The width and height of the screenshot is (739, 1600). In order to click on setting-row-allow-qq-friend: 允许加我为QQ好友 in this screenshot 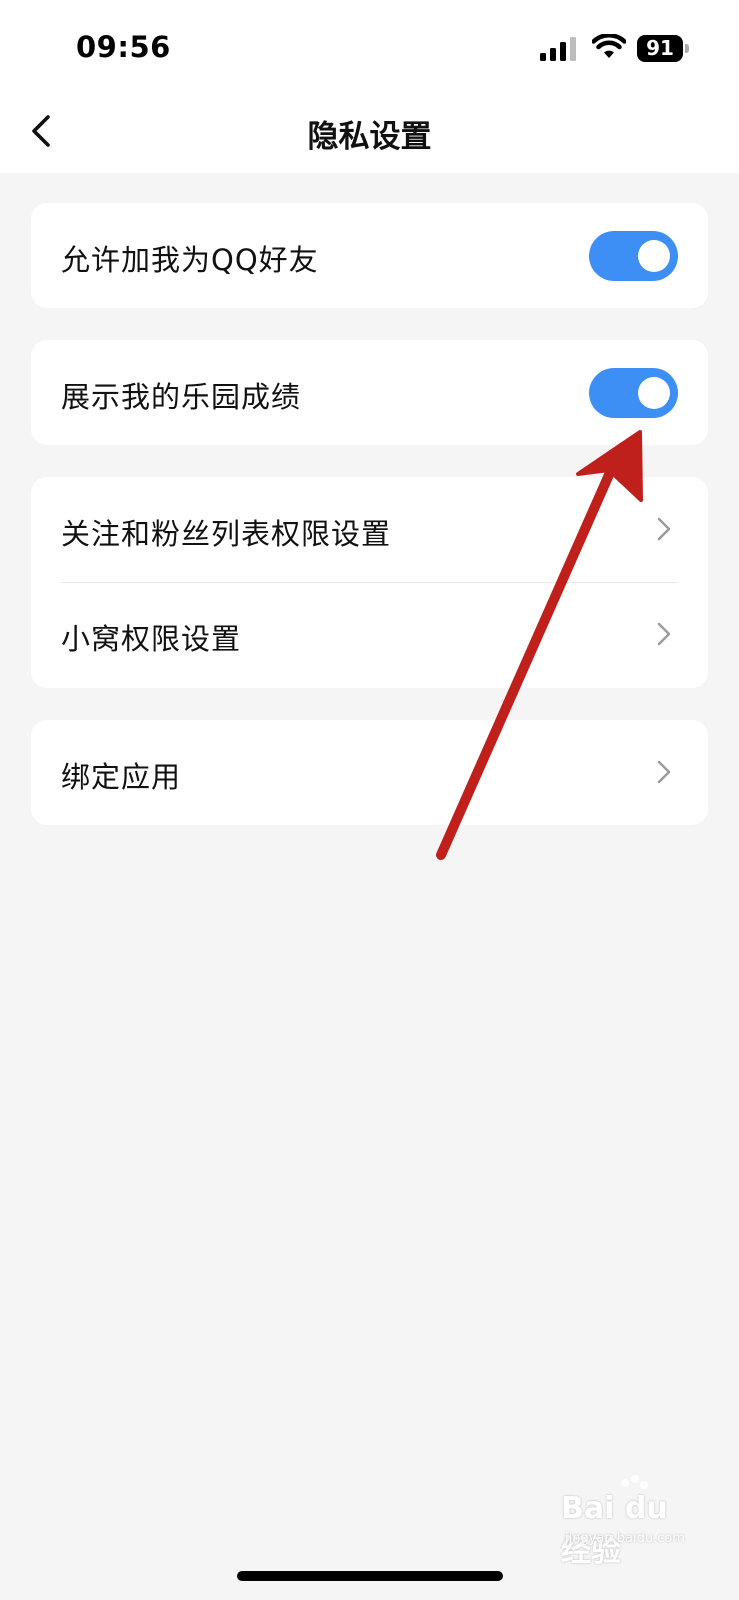, I will do `click(369, 255)`.